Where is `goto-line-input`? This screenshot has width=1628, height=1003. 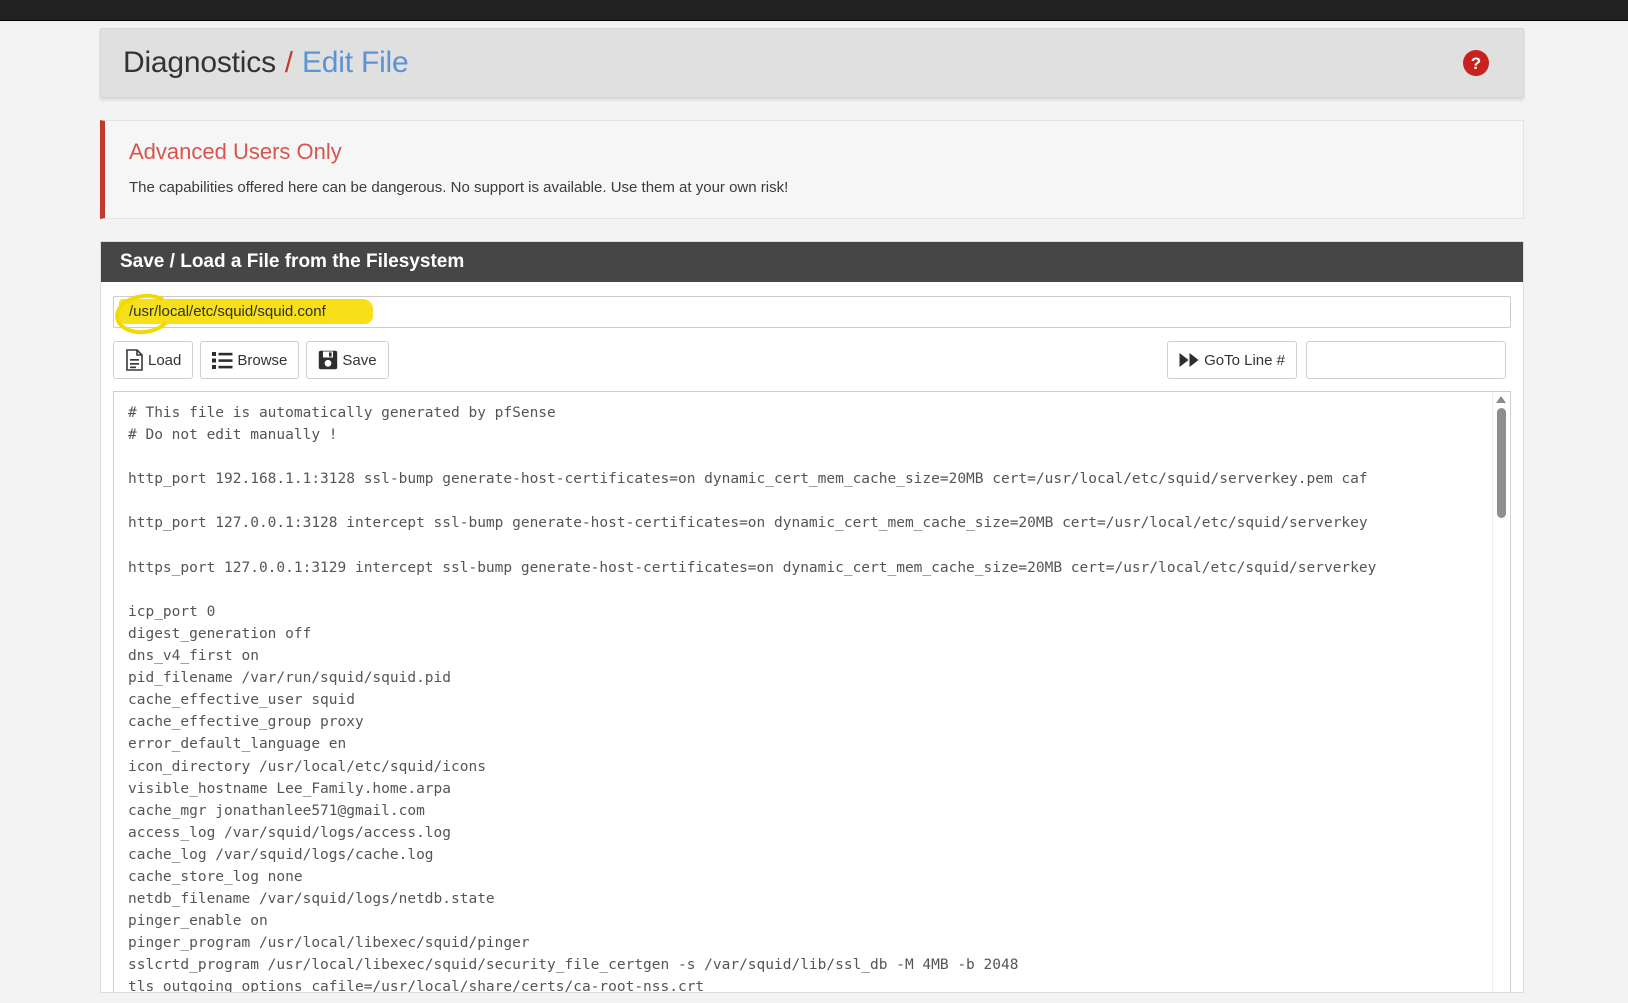
goto-line-input is located at coordinates (1406, 360).